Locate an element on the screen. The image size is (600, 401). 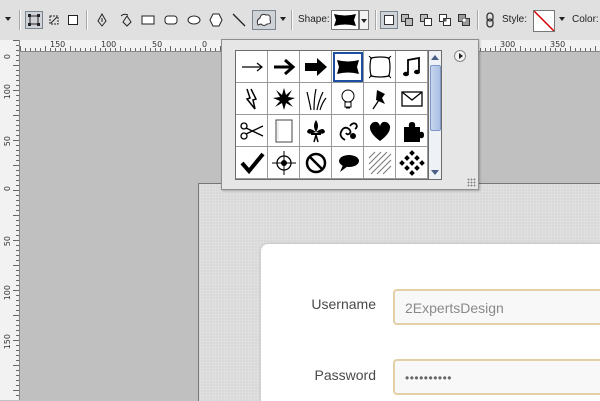
ruler-label: 150 is located at coordinates (7, 342).